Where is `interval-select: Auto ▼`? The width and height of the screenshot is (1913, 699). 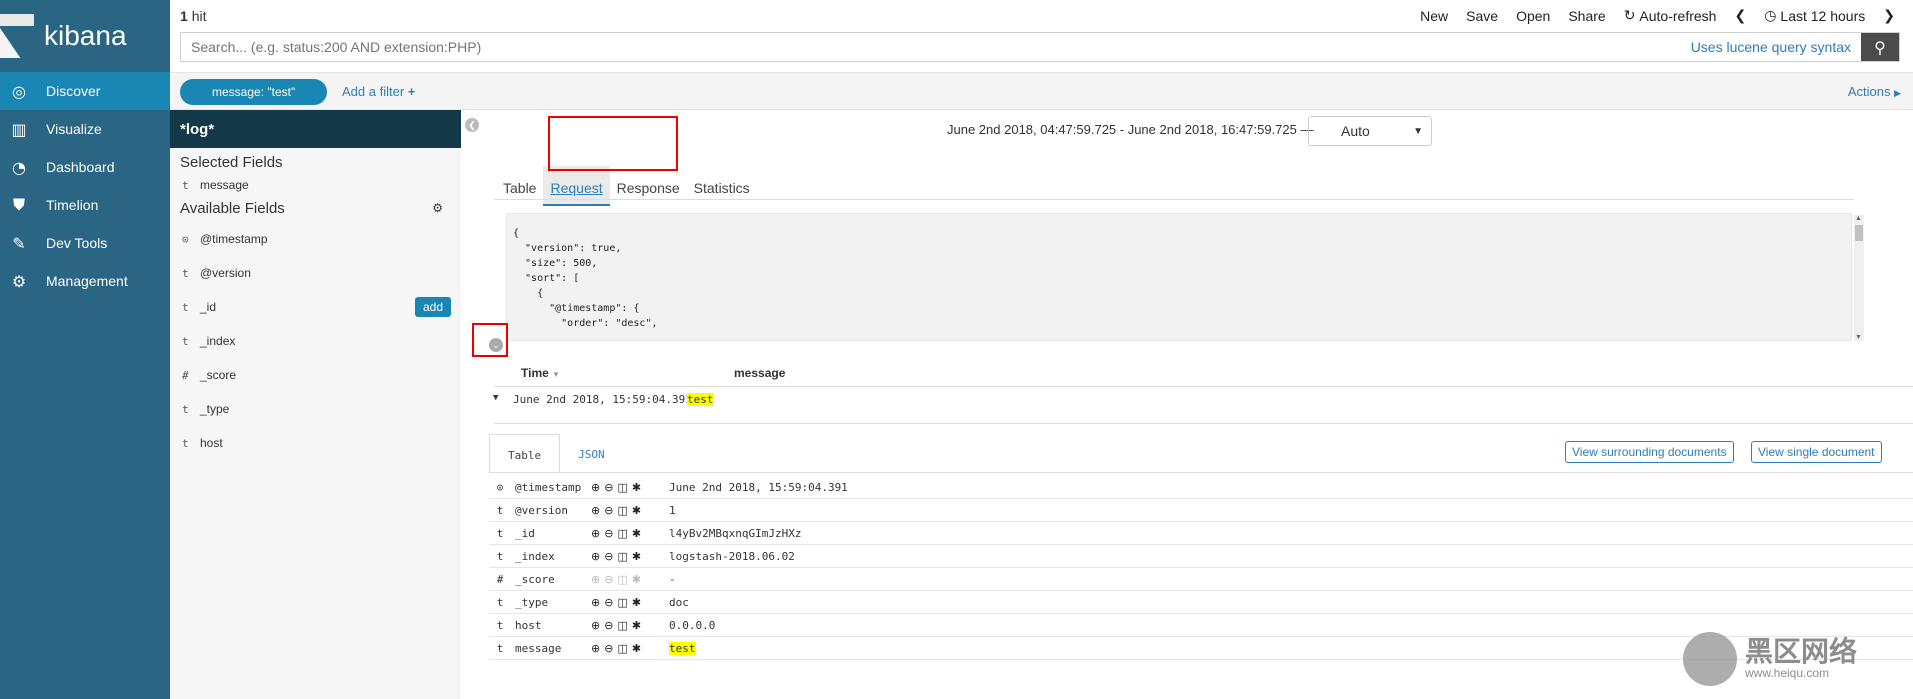
interval-select: Auto ▼ is located at coordinates (1370, 131).